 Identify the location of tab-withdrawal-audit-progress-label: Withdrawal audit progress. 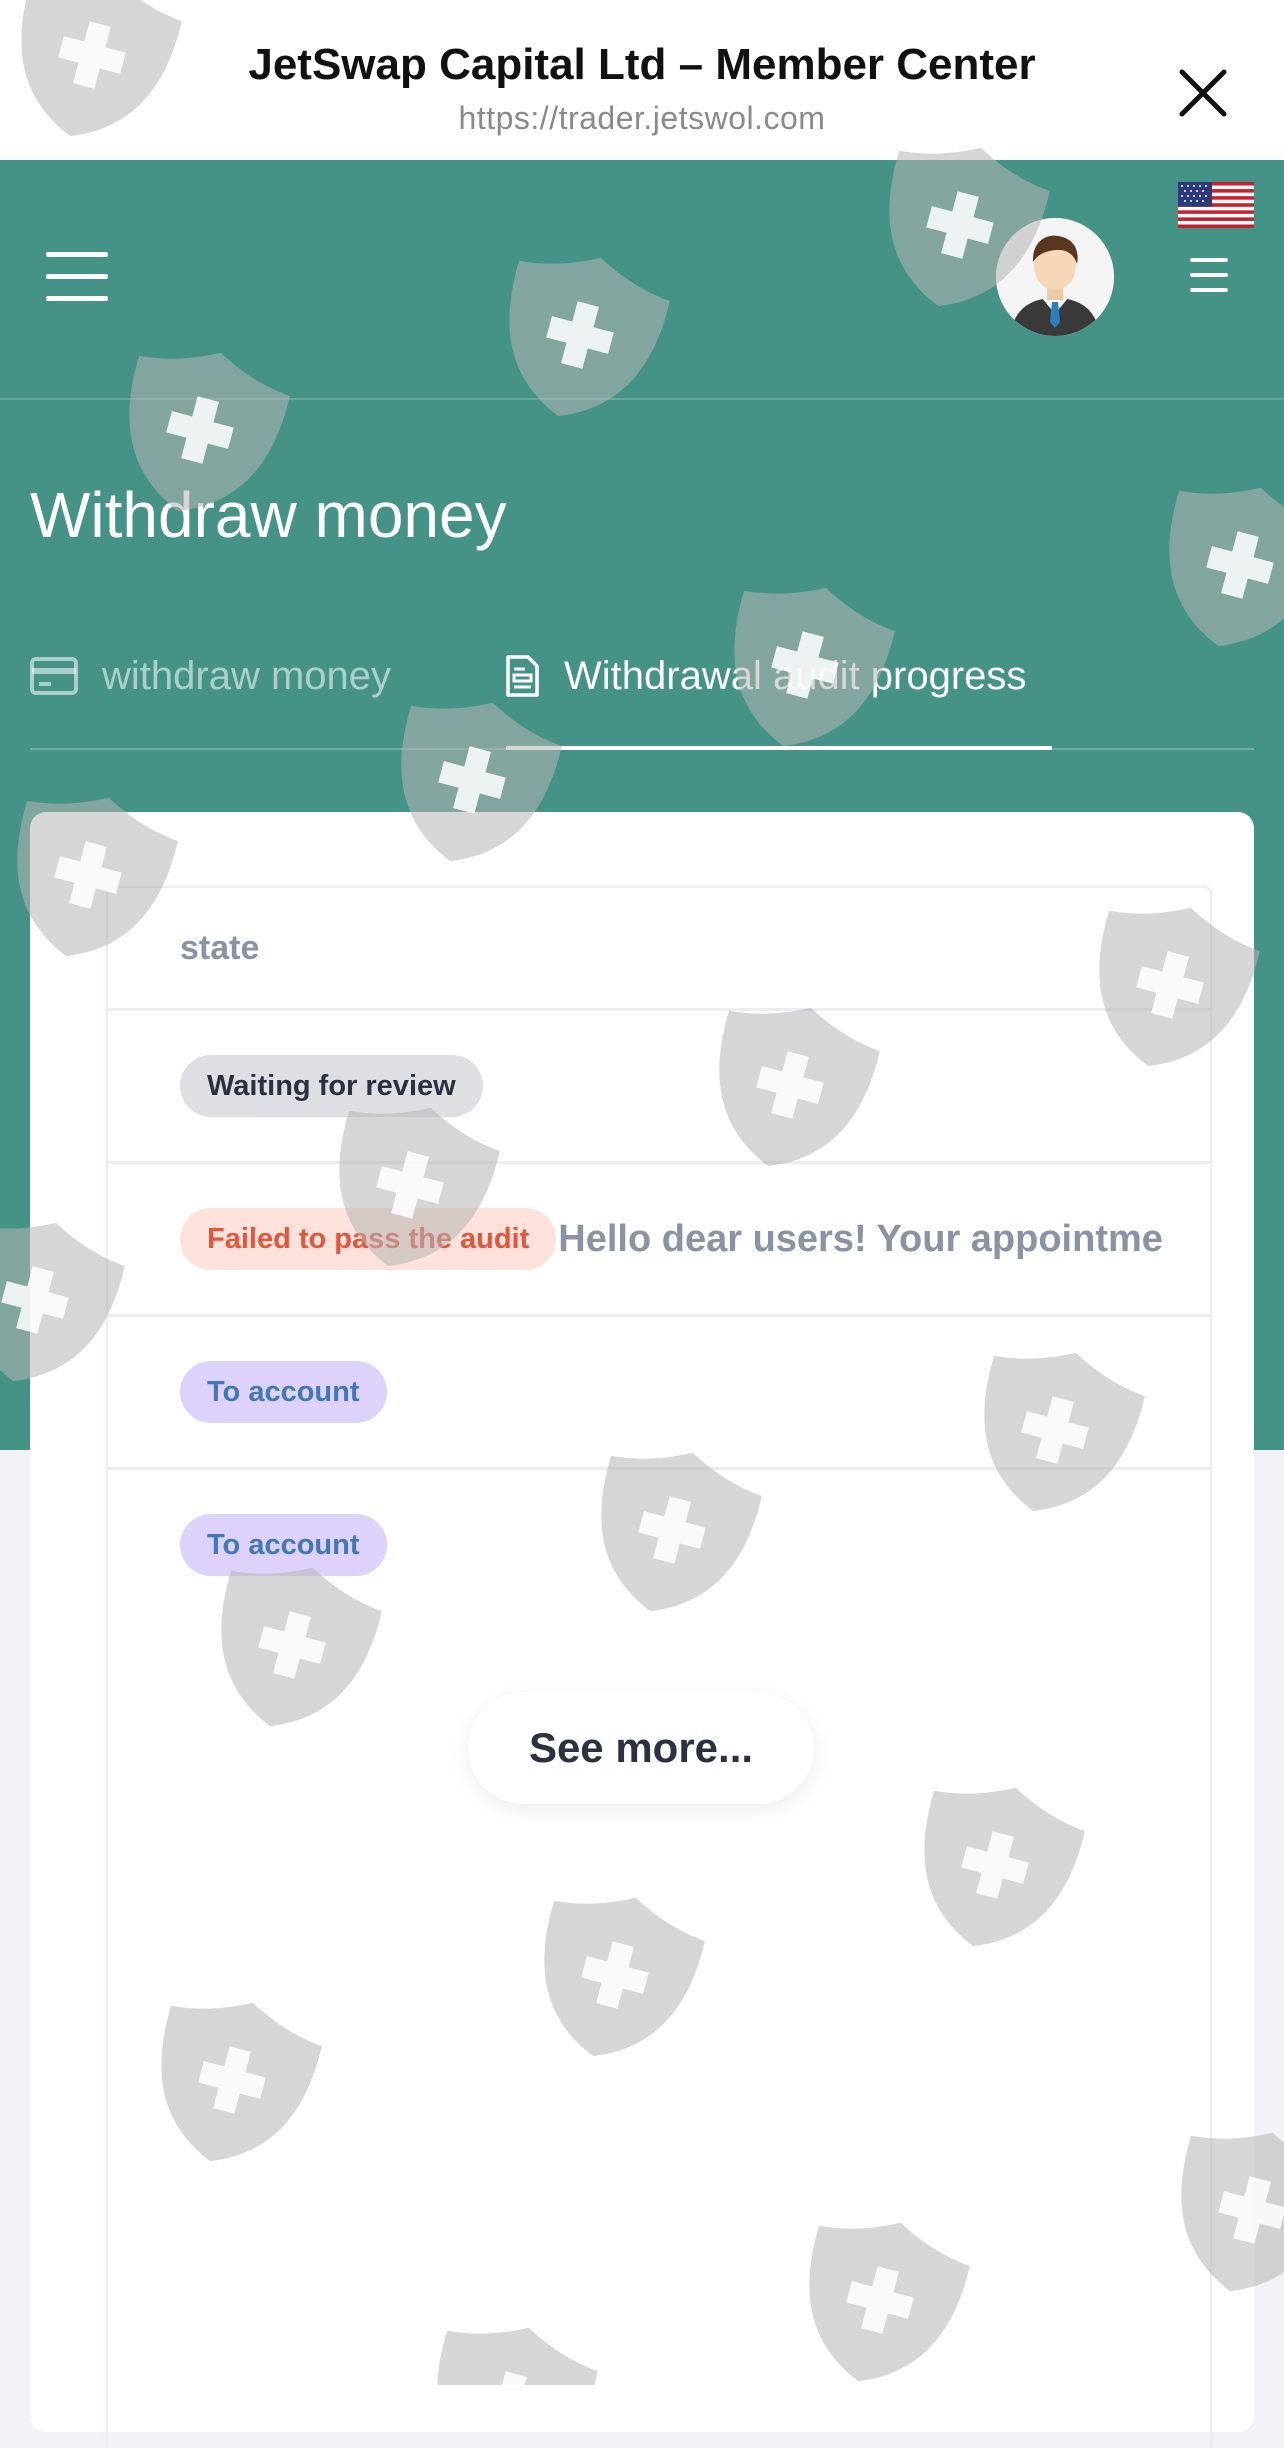
(795, 675).